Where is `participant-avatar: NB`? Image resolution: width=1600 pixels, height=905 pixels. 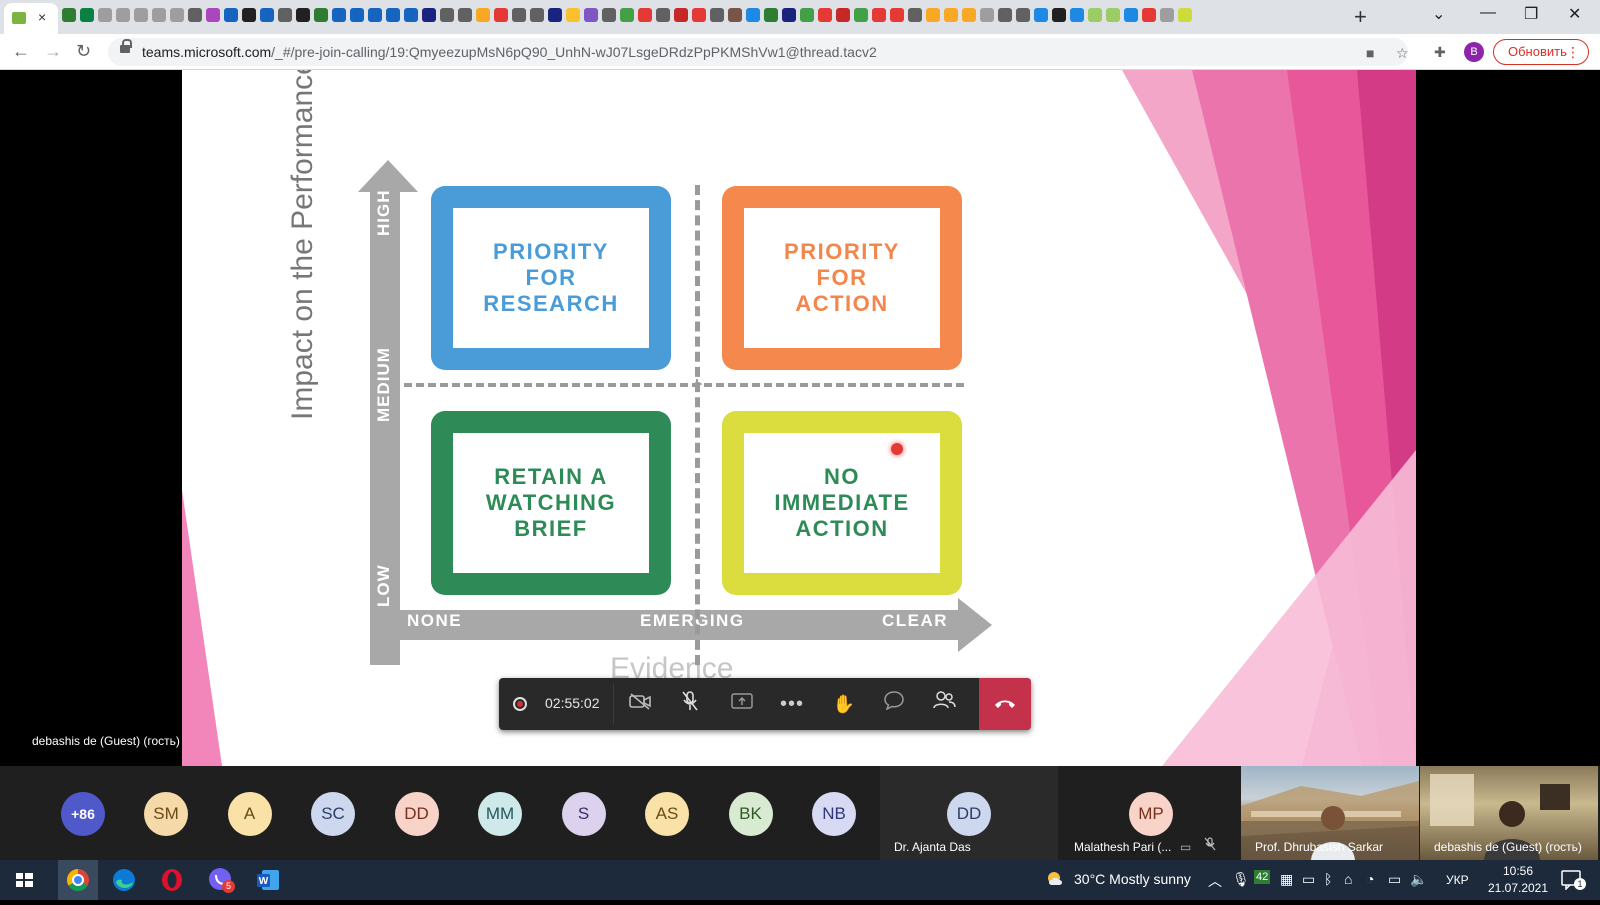
participant-avatar: NB is located at coordinates (834, 814).